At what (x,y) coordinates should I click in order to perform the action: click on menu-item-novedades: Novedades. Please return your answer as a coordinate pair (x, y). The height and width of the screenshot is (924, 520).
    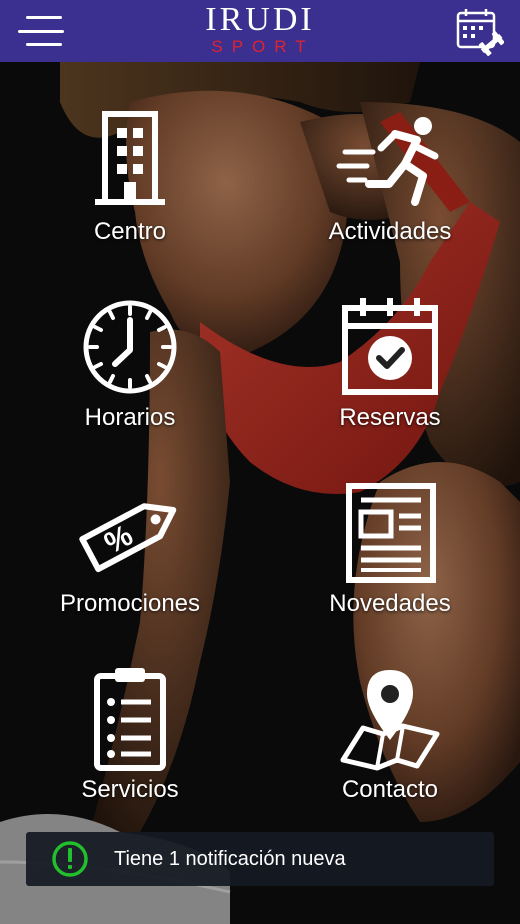
    Looking at the image, I should click on (390, 563).